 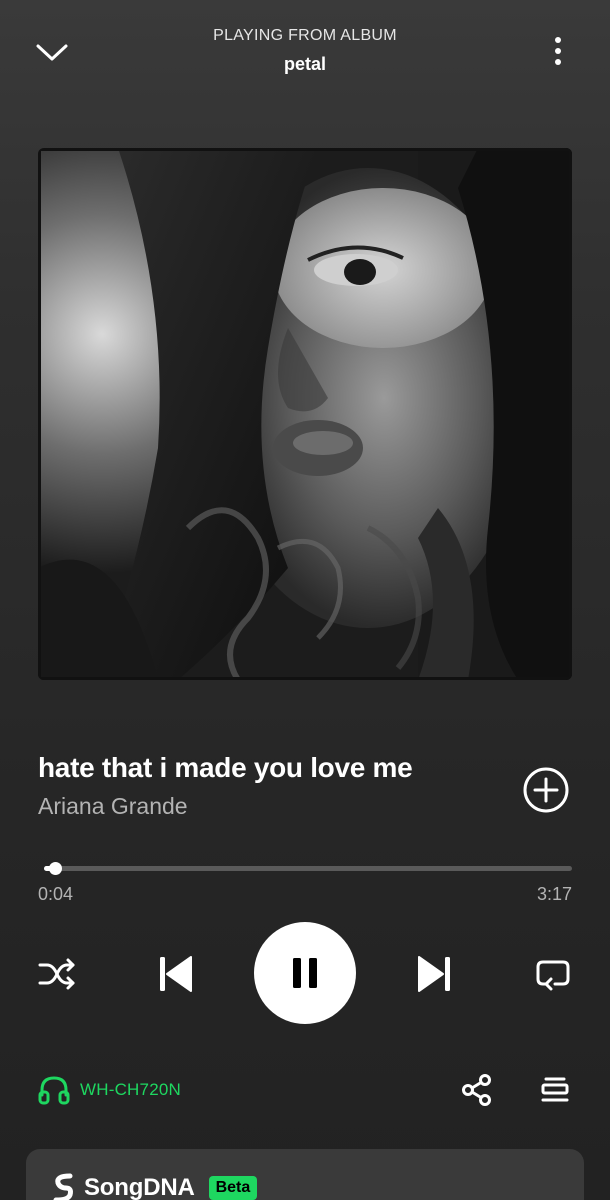 I want to click on songdna-card: SongDNA Beta, so click(x=305, y=1174).